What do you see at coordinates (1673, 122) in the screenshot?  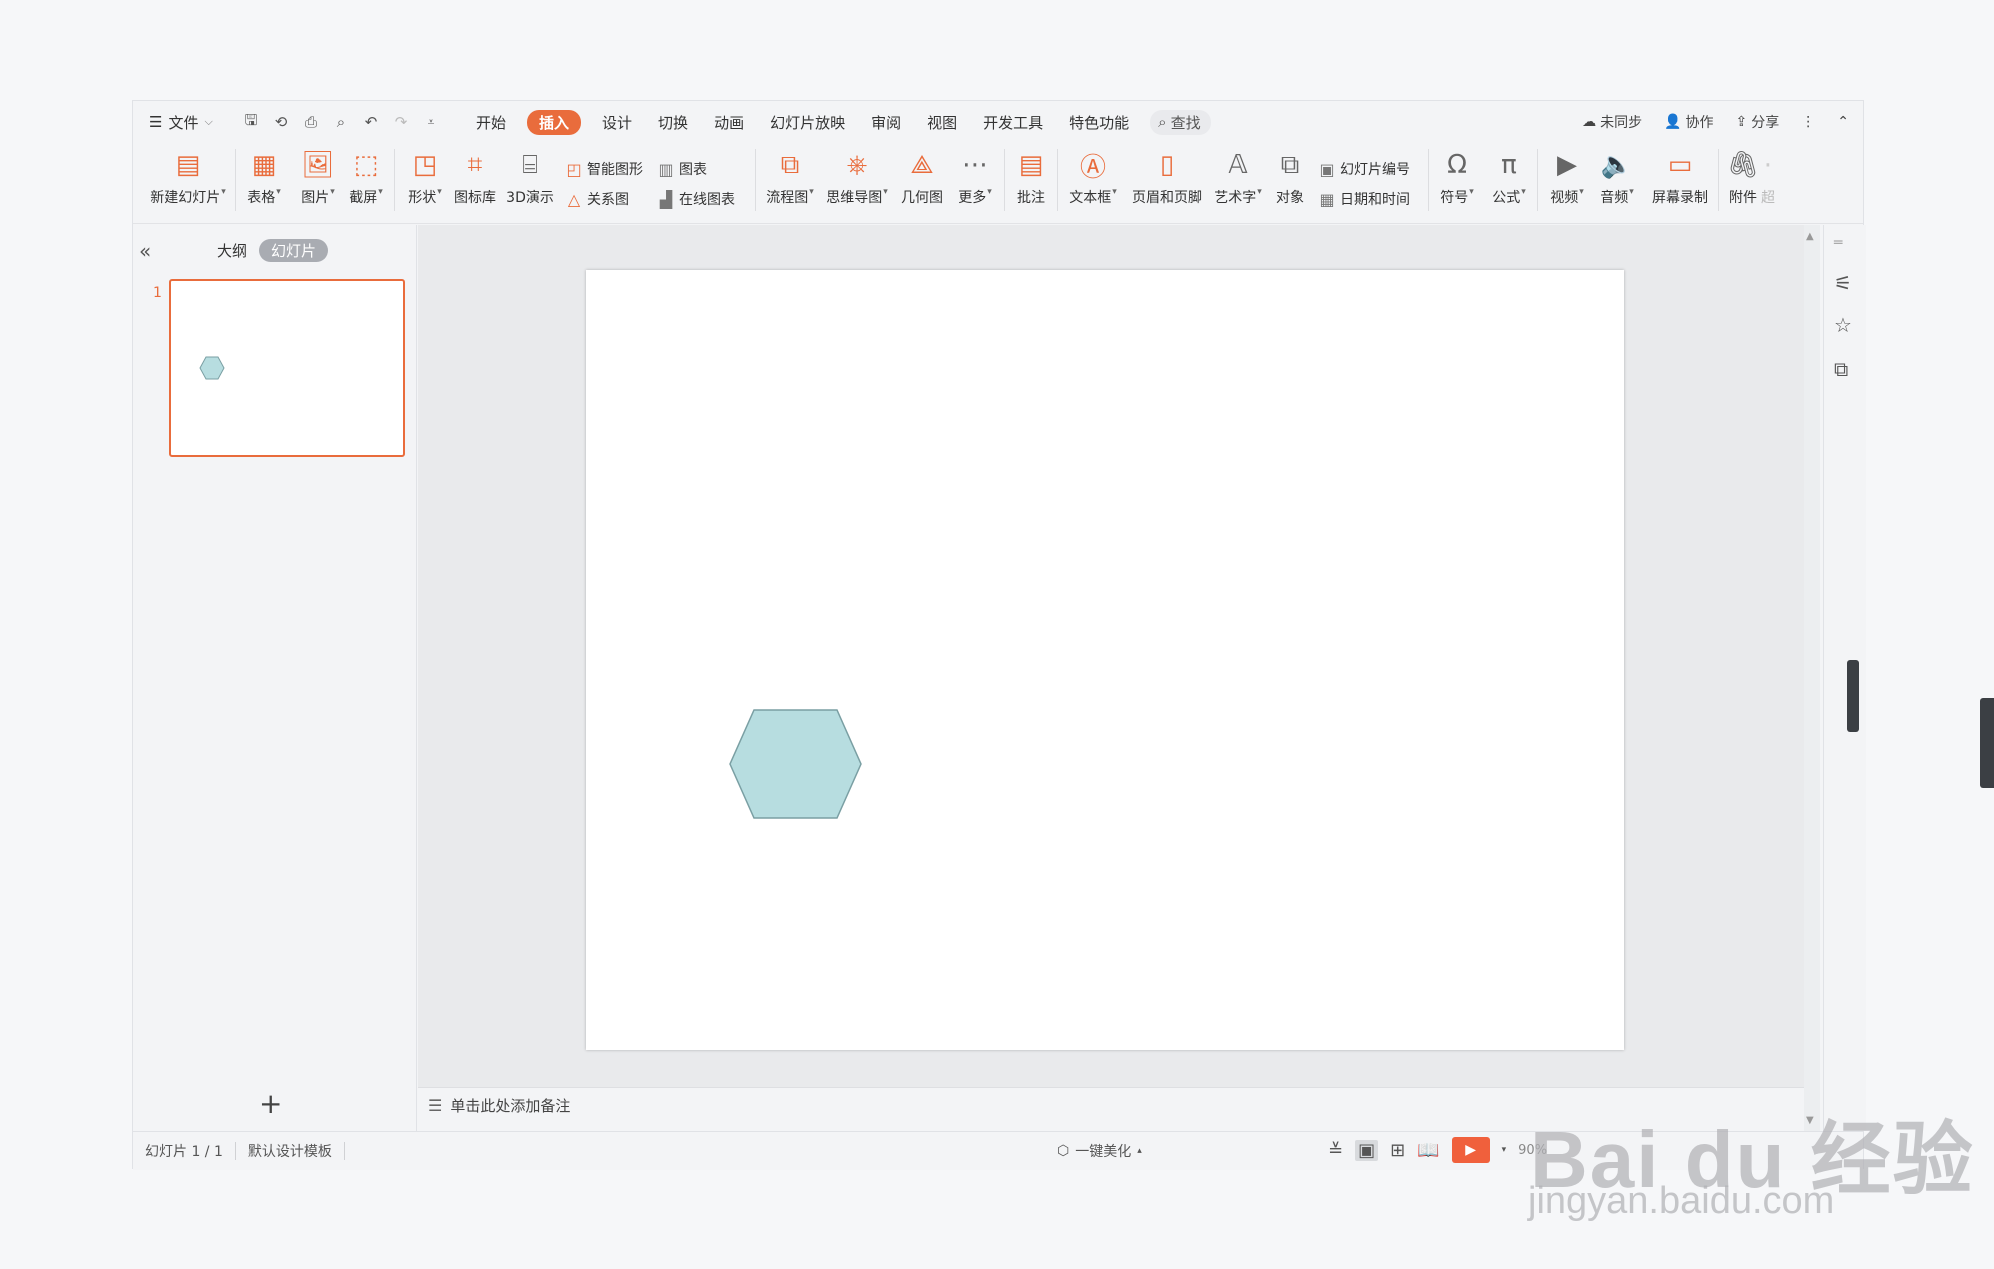 I see `user-add-icon: 👤` at bounding box center [1673, 122].